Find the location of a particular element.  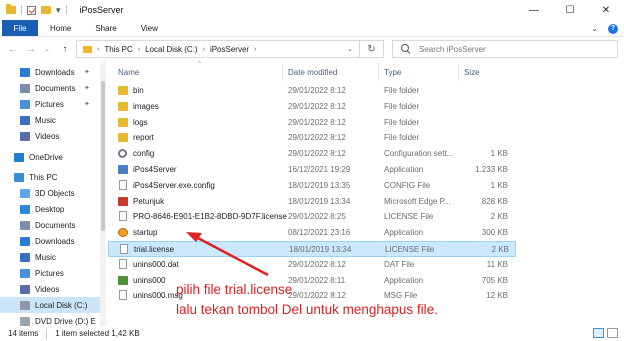

forward-button: → is located at coordinates (31, 49).